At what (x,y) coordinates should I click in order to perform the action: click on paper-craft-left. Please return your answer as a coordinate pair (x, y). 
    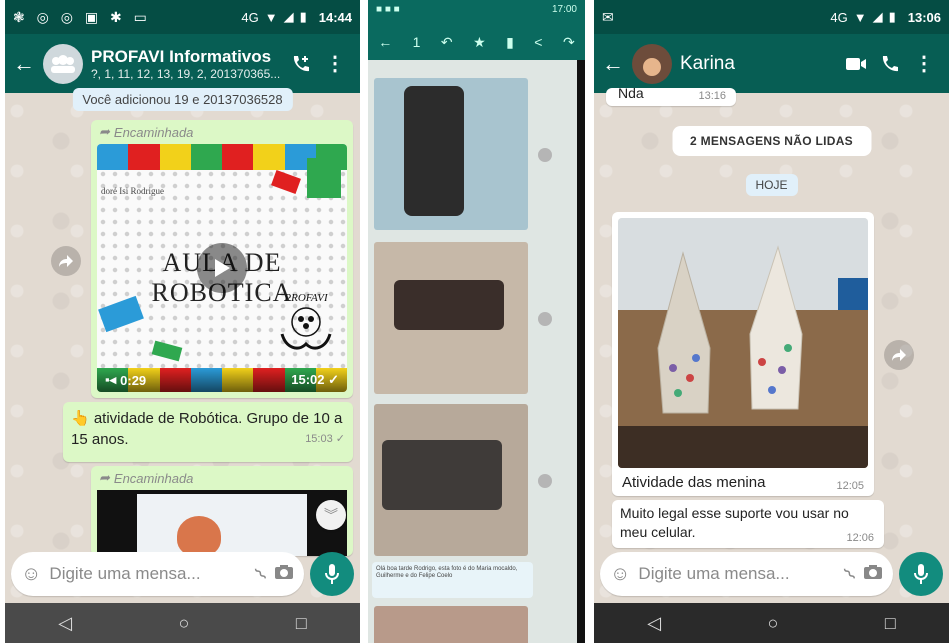
    Looking at the image, I should click on (684, 332).